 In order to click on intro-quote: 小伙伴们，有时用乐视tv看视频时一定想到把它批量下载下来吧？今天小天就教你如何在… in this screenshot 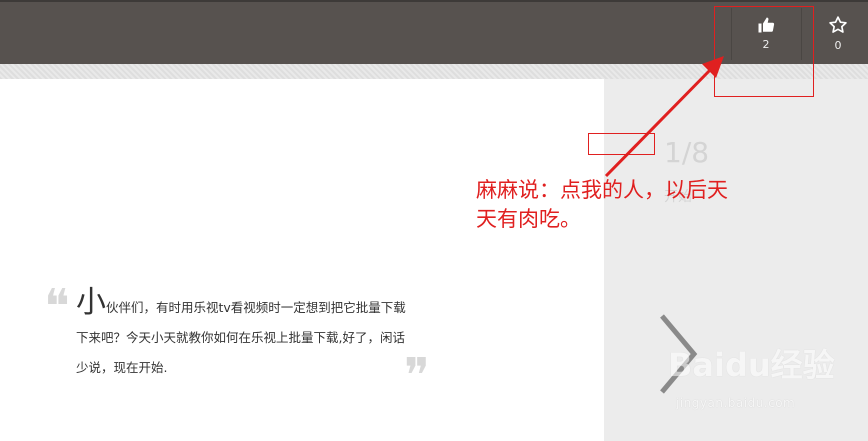, I will do `click(246, 335)`.